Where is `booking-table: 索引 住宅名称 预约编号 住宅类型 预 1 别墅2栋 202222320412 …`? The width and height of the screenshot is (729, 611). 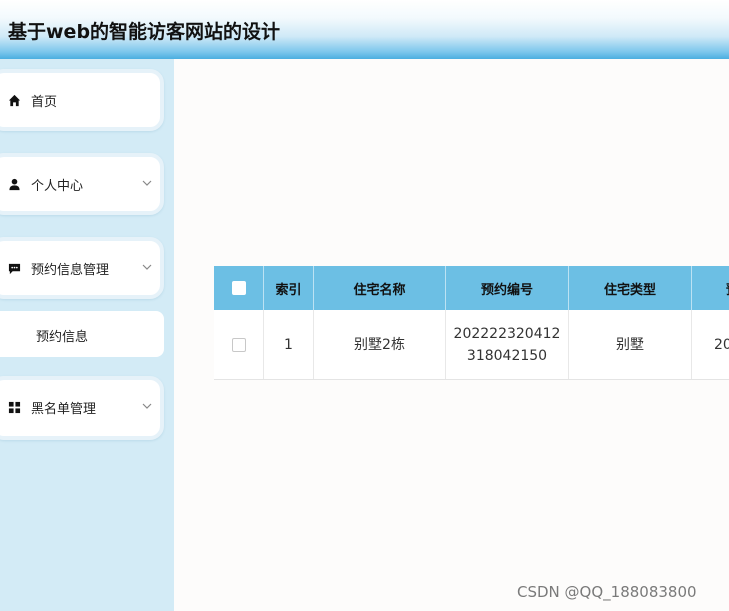
booking-table: 索引 住宅名称 预约编号 住宅类型 预 1 别墅2栋 202222320412 … is located at coordinates (471, 323).